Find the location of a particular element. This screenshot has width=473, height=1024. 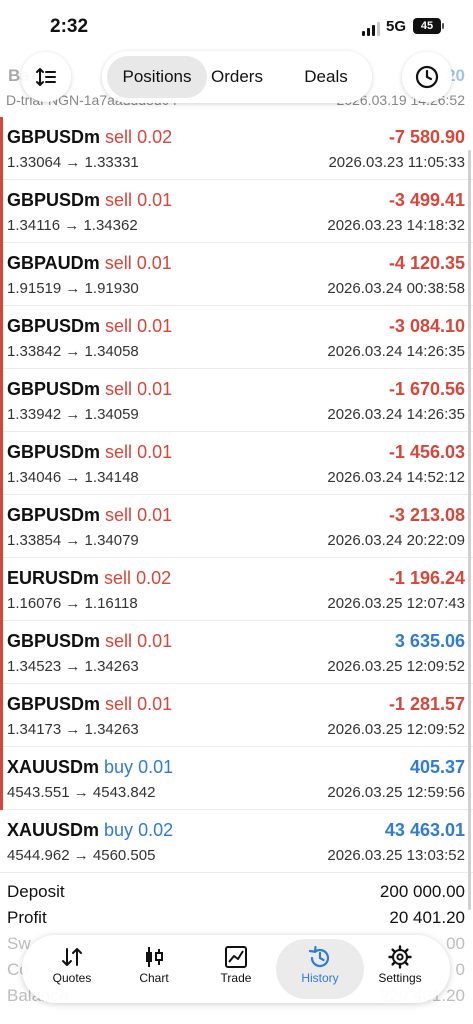

deal-time: 2026.03.25 13:03:52 is located at coordinates (396, 855).